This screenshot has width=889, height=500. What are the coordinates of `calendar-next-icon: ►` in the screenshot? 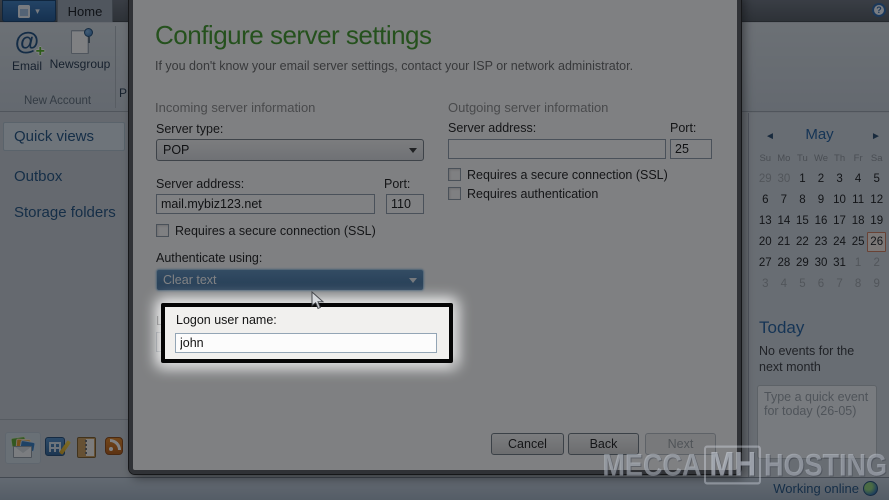 It's located at (876, 136).